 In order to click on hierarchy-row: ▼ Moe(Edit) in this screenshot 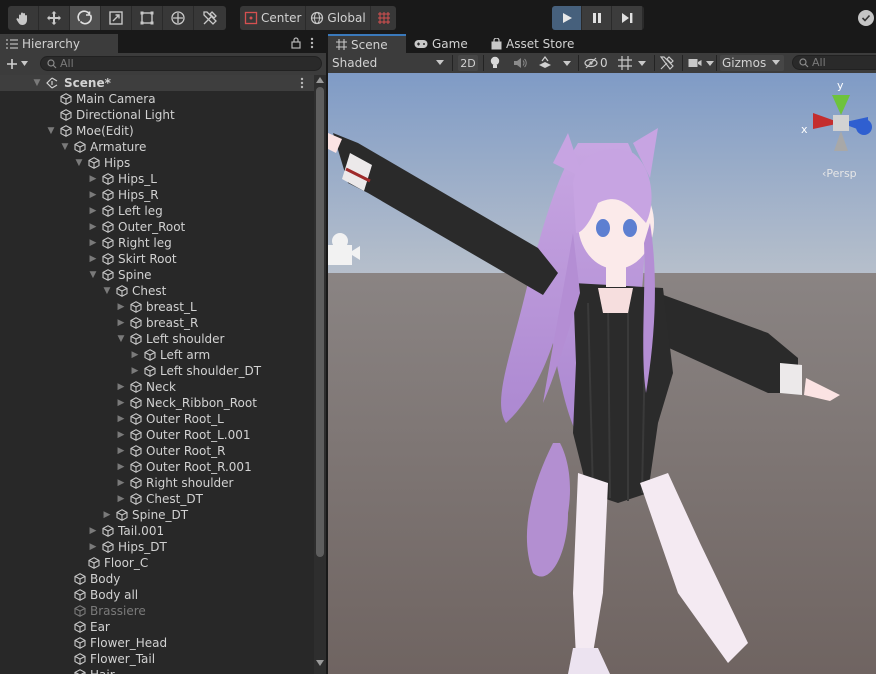, I will do `click(157, 131)`.